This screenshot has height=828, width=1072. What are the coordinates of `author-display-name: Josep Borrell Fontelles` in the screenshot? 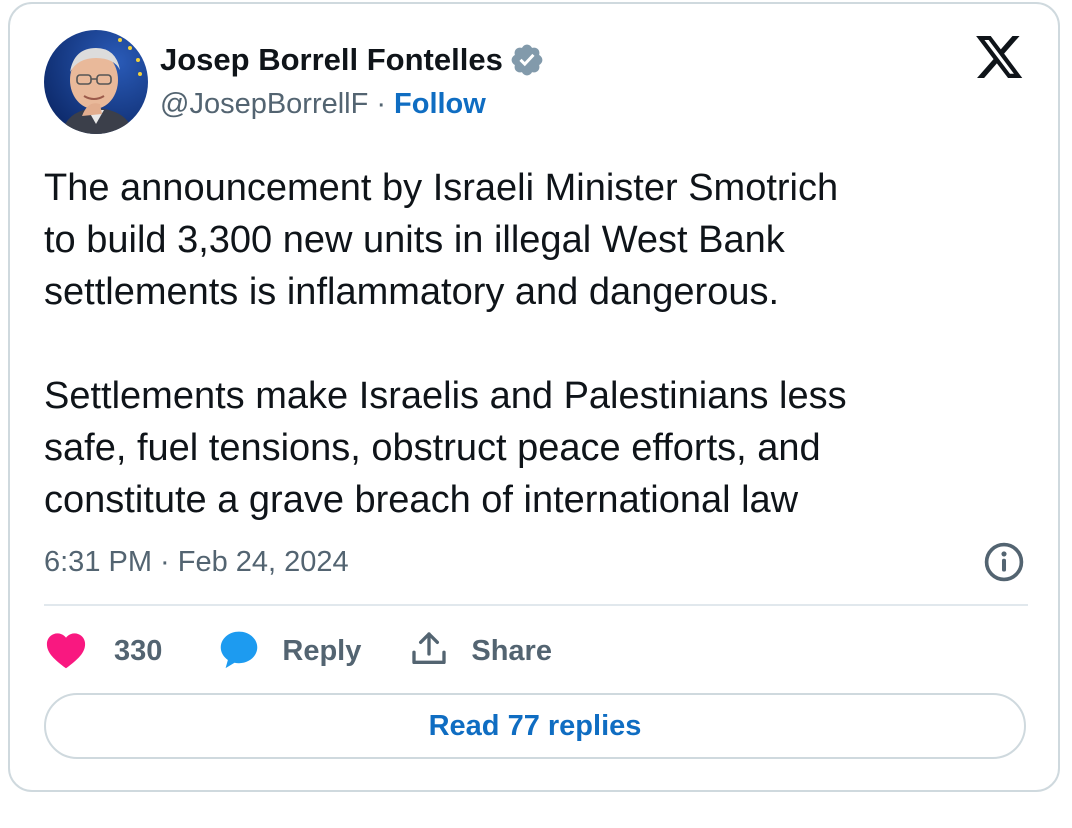 It's located at (331, 60).